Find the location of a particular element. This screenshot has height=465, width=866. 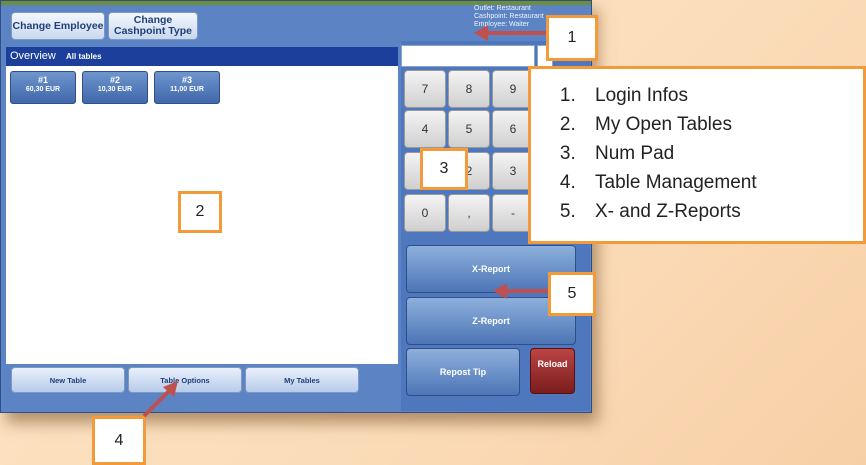

change-employee-button: Change Employee is located at coordinates (58, 26).